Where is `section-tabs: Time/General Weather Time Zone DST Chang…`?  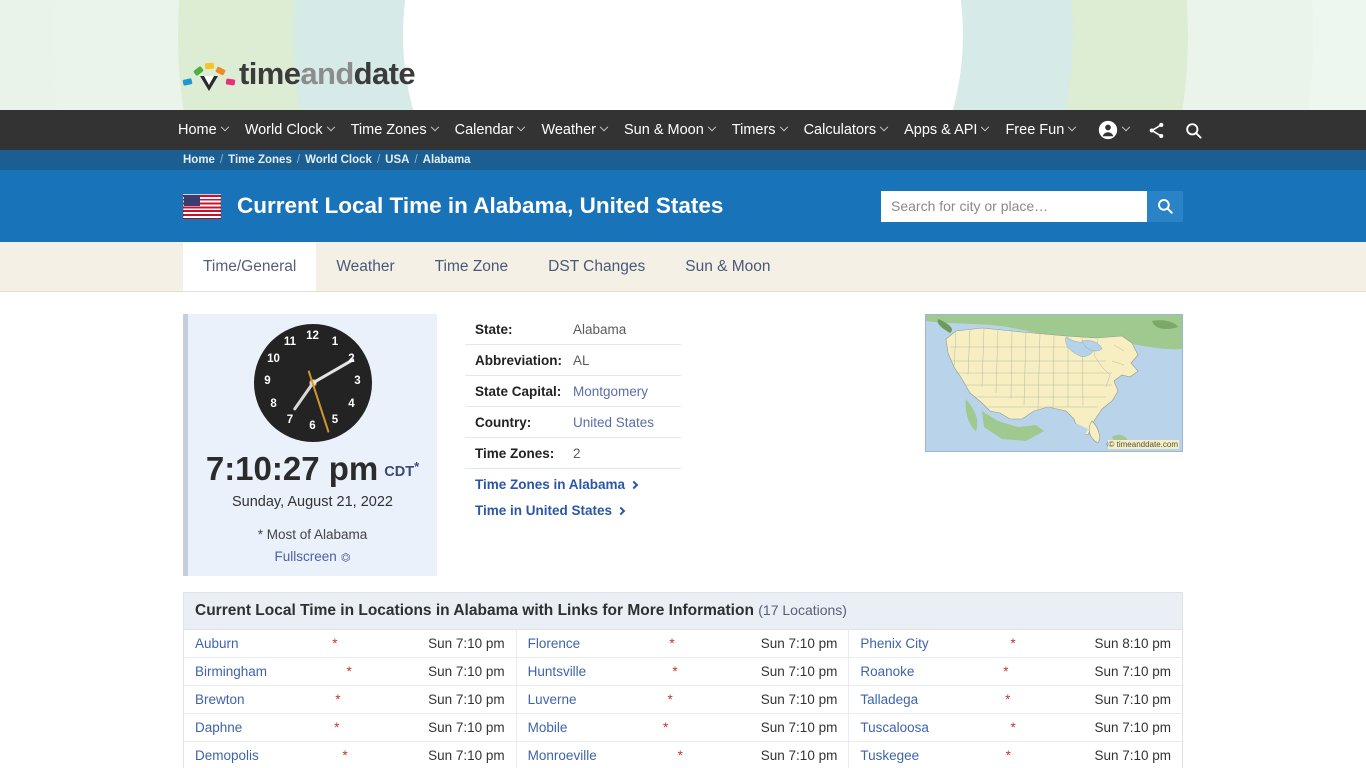
section-tabs: Time/General Weather Time Zone DST Chang… is located at coordinates (683, 267).